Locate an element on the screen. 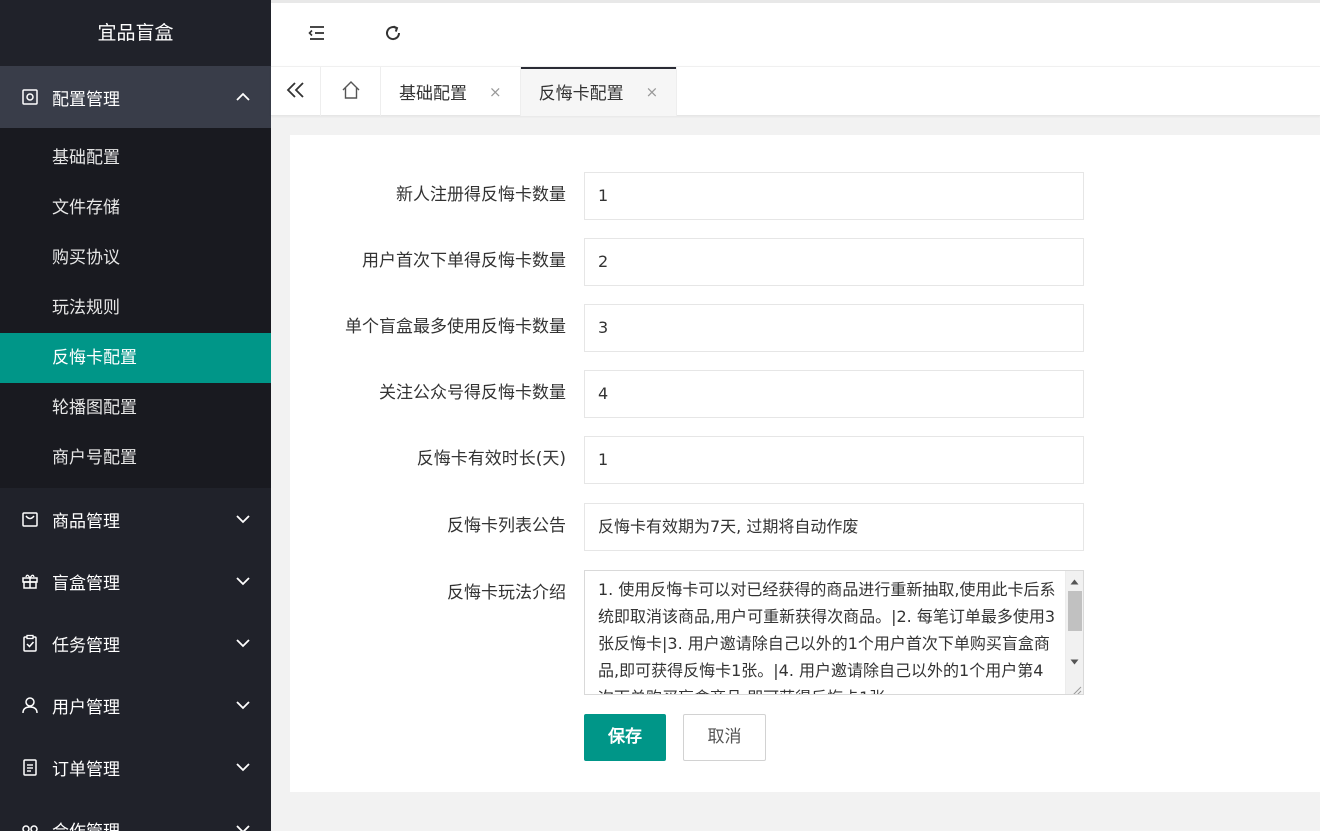 Image resolution: width=1320 pixels, height=831 pixels. field-label: 单个盲盒最多使用反悔卡数量 is located at coordinates (455, 327).